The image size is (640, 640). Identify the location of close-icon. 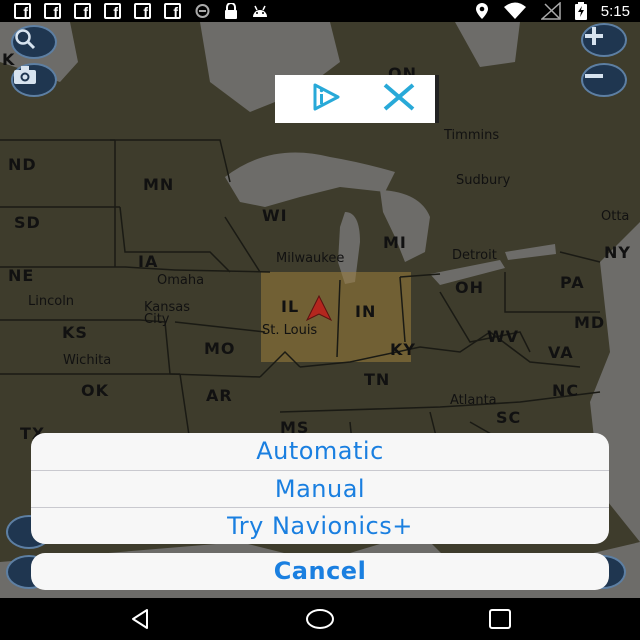
(399, 97).